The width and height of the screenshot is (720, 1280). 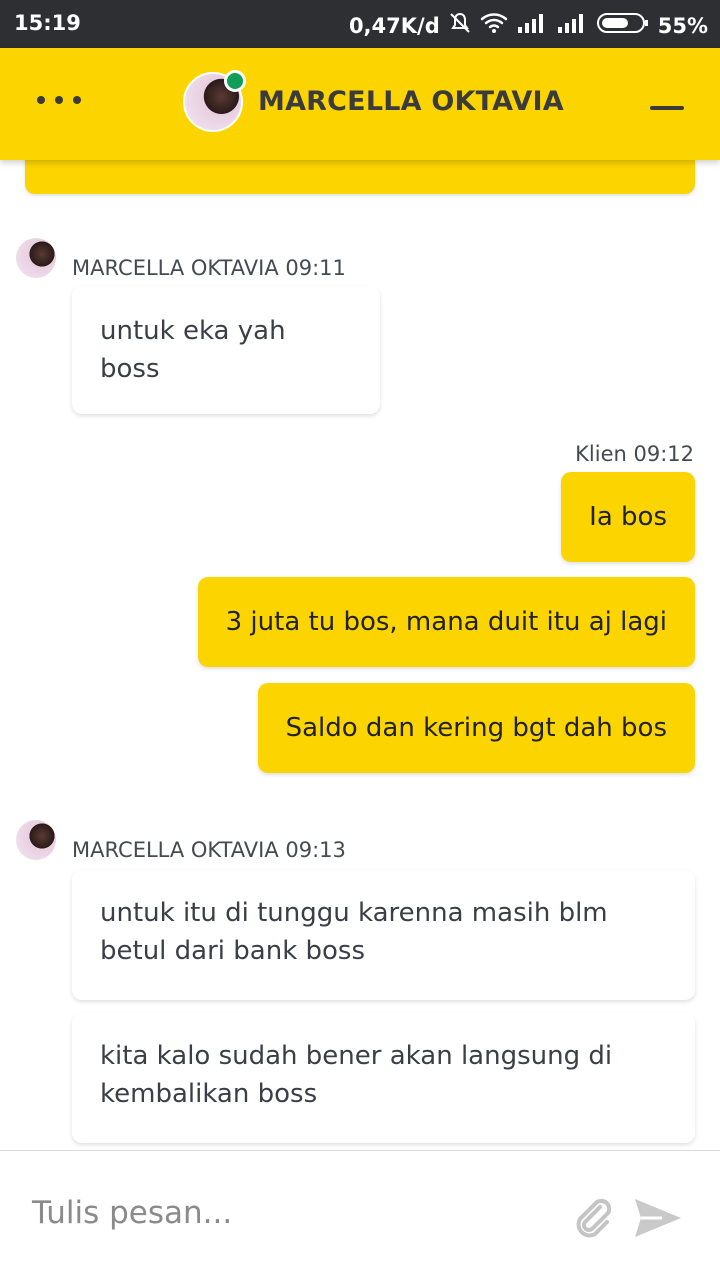 I want to click on more-dots-icon, so click(x=59, y=100).